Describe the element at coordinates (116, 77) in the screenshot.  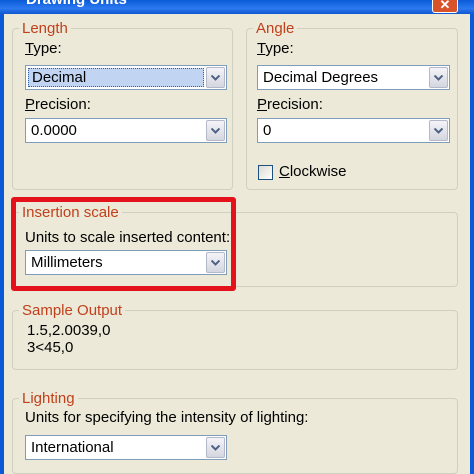
I see `length-type-value: Decimal` at that location.